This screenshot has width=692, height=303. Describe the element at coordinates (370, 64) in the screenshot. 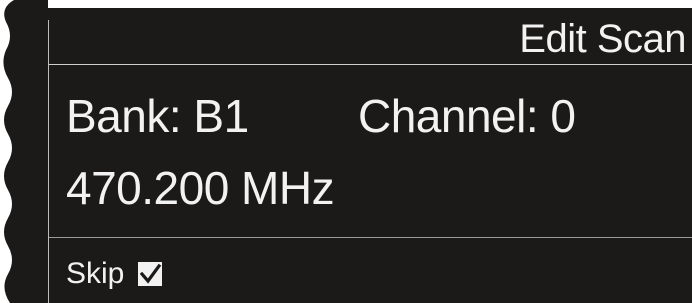

I see `title-divider` at that location.